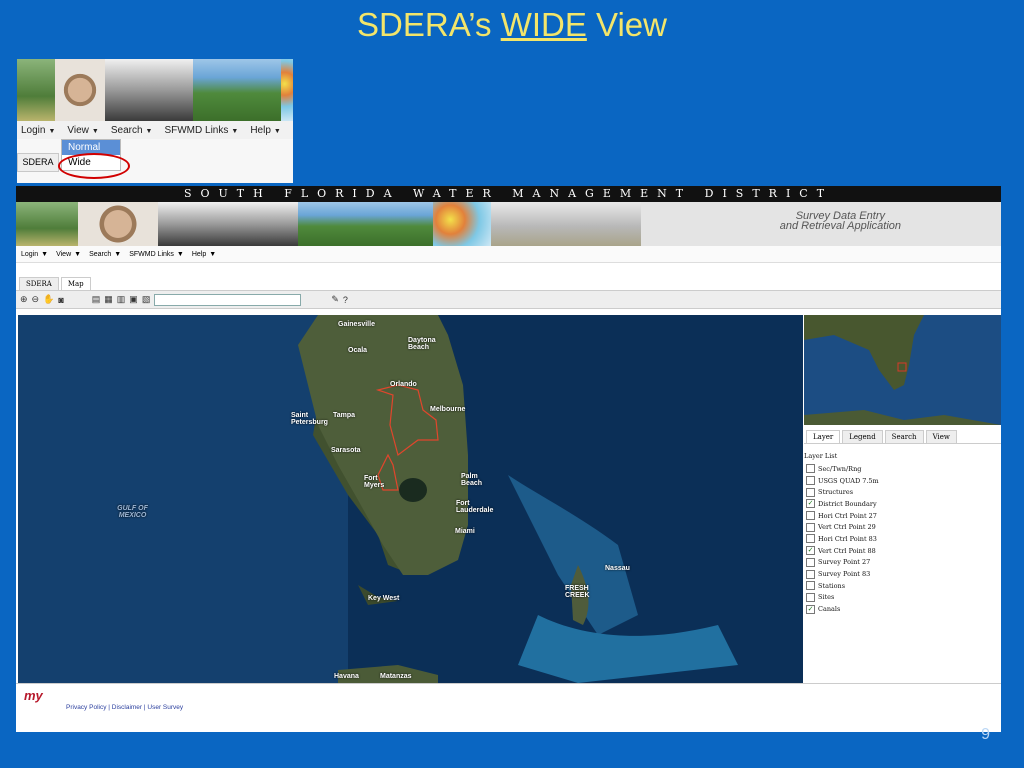 This screenshot has width=1024, height=768. Describe the element at coordinates (832, 585) in the screenshot. I see `layer-label: Stations` at that location.